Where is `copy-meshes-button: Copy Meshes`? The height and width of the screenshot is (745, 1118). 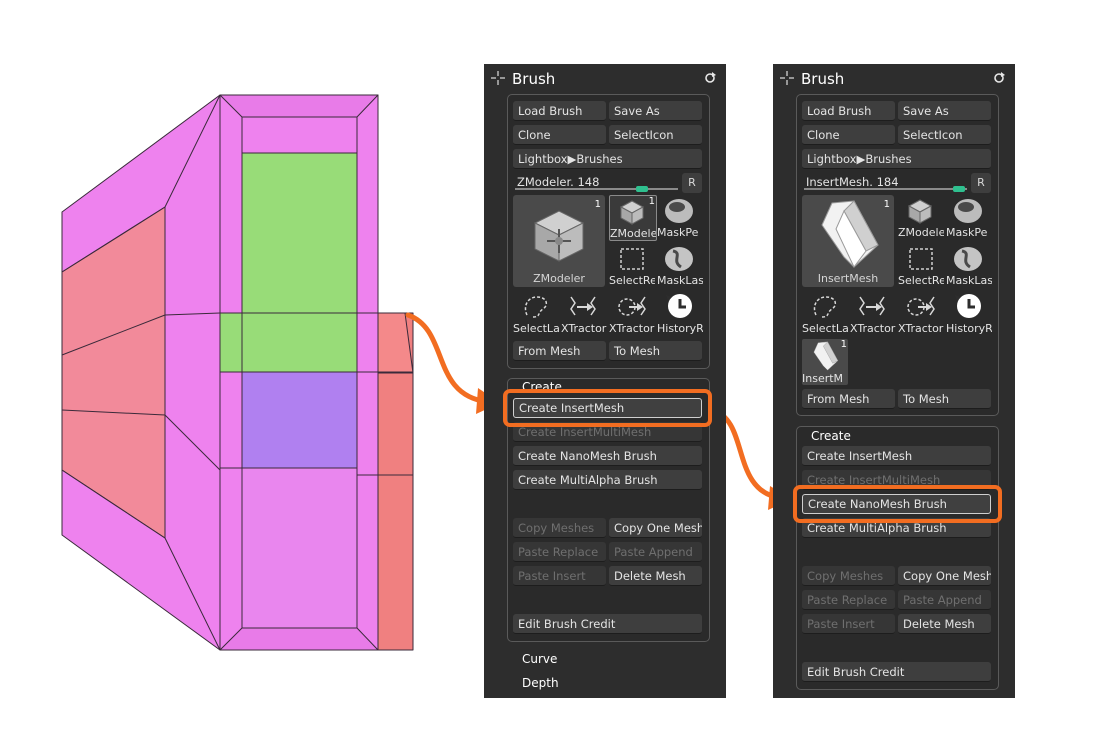
copy-meshes-button: Copy Meshes is located at coordinates (848, 576).